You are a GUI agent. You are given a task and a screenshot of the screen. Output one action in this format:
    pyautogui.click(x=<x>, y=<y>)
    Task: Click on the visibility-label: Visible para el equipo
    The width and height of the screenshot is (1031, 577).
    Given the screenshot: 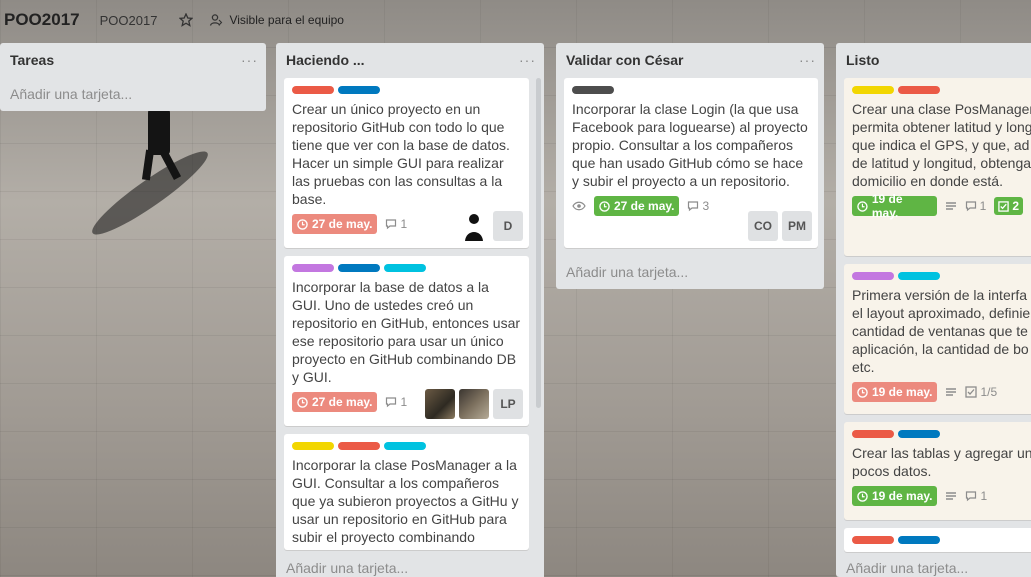 What is the action you would take?
    pyautogui.click(x=286, y=20)
    